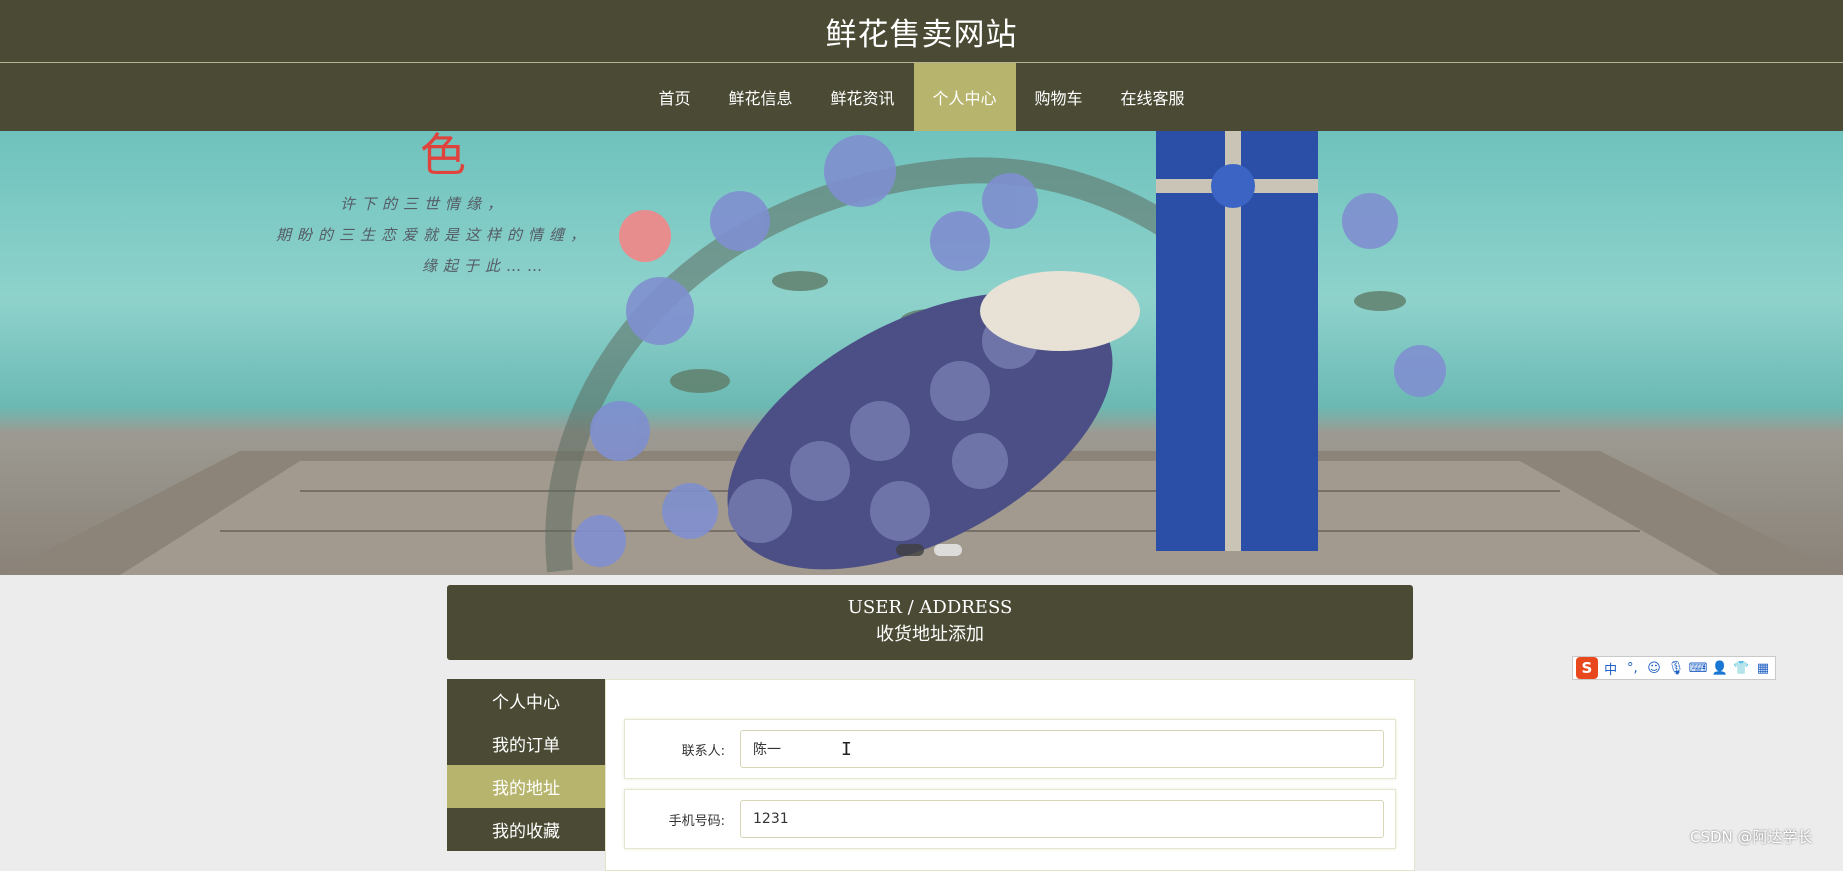 This screenshot has height=871, width=1843. I want to click on banner-title-char: 色, so click(443, 156).